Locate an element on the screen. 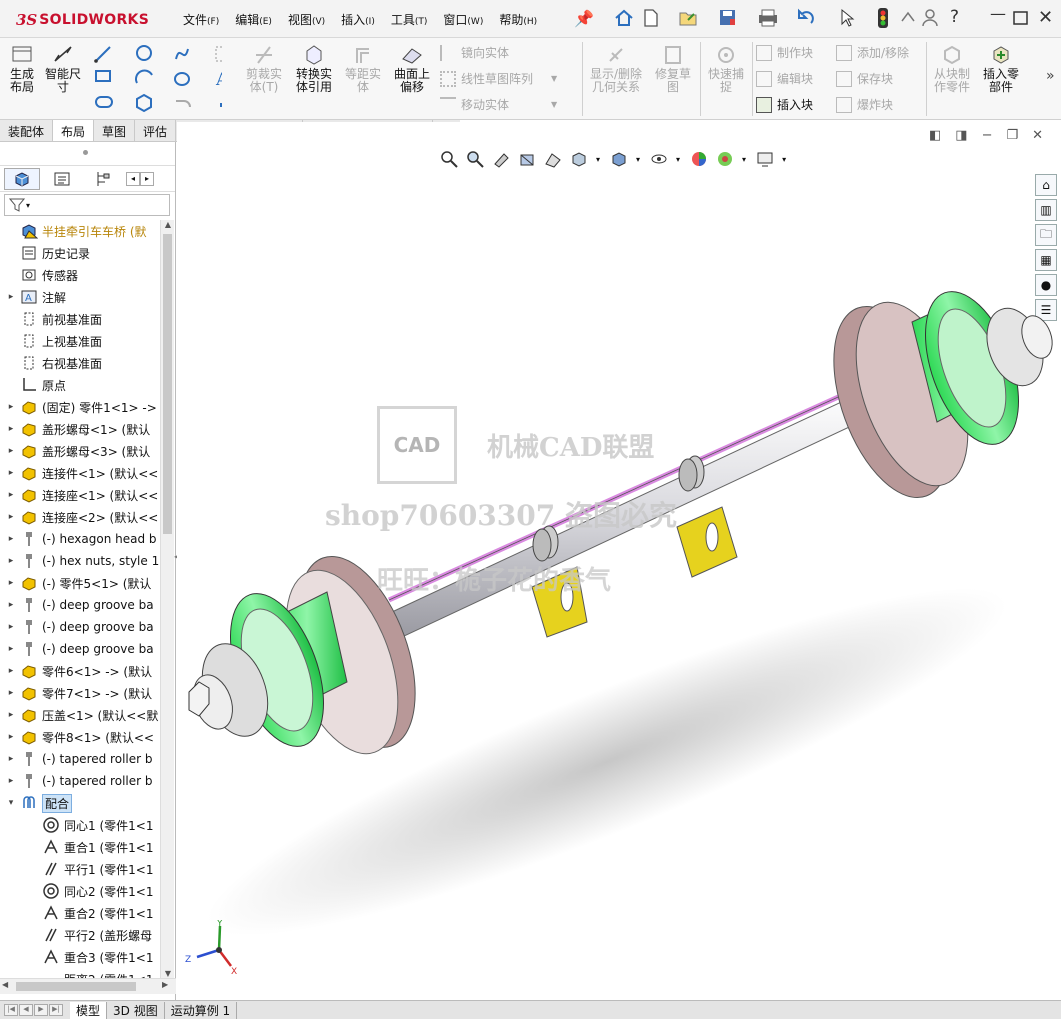 The image size is (1061, 1019). tree-item: ▸ (-) hex nuts, style 1 is located at coordinates (80, 561).